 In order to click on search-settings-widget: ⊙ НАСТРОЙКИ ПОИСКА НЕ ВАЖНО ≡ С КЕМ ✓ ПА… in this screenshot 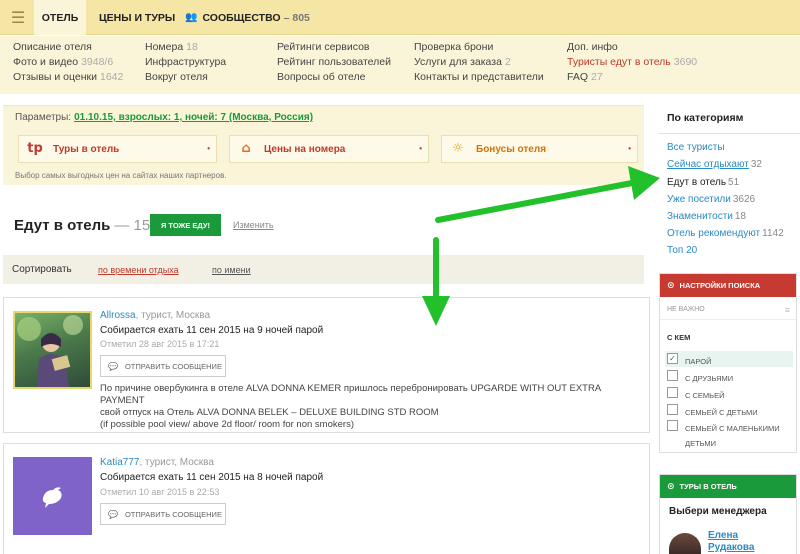, I will do `click(728, 363)`.